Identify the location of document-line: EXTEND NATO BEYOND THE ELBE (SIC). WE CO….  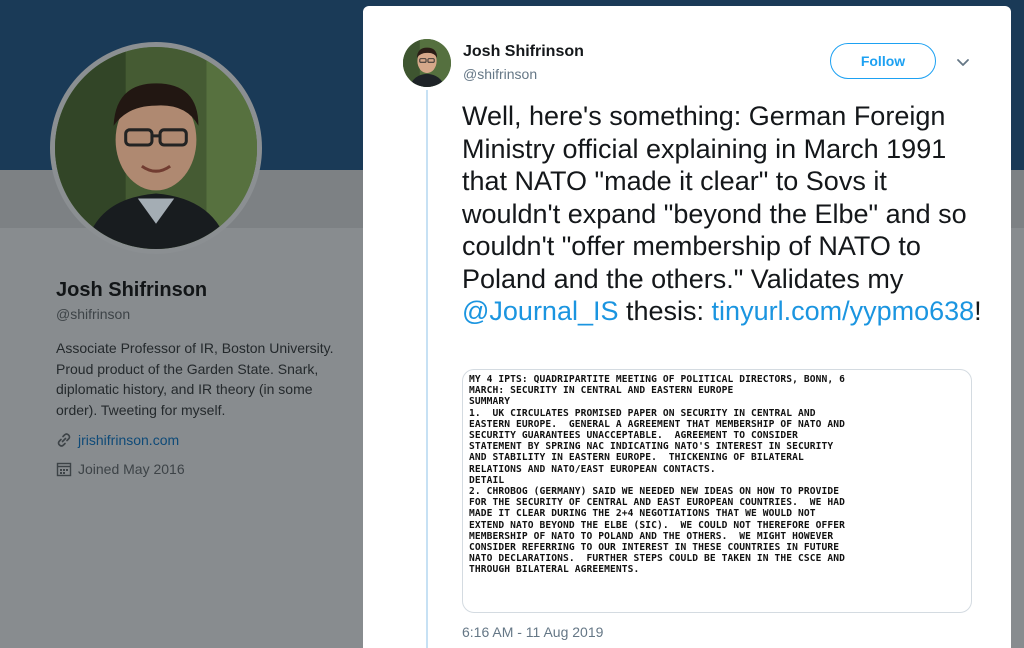
(657, 525).